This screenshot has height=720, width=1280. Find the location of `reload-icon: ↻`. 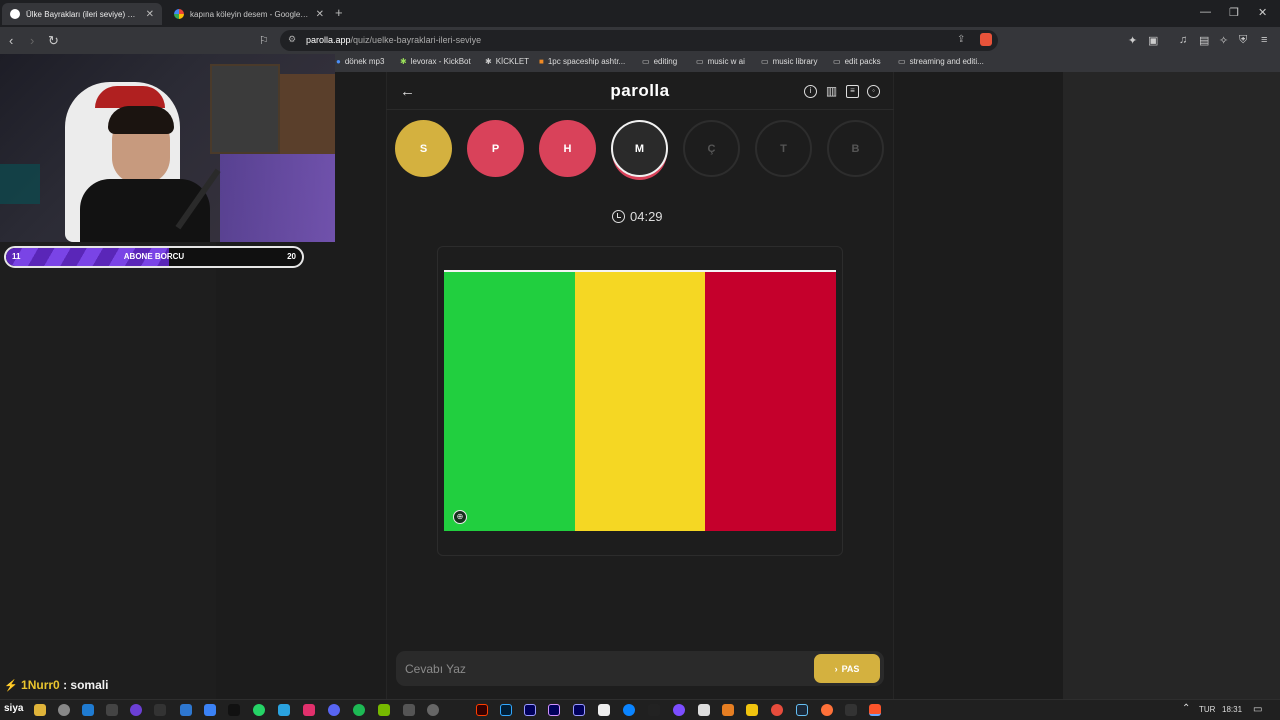

reload-icon: ↻ is located at coordinates (53, 41).